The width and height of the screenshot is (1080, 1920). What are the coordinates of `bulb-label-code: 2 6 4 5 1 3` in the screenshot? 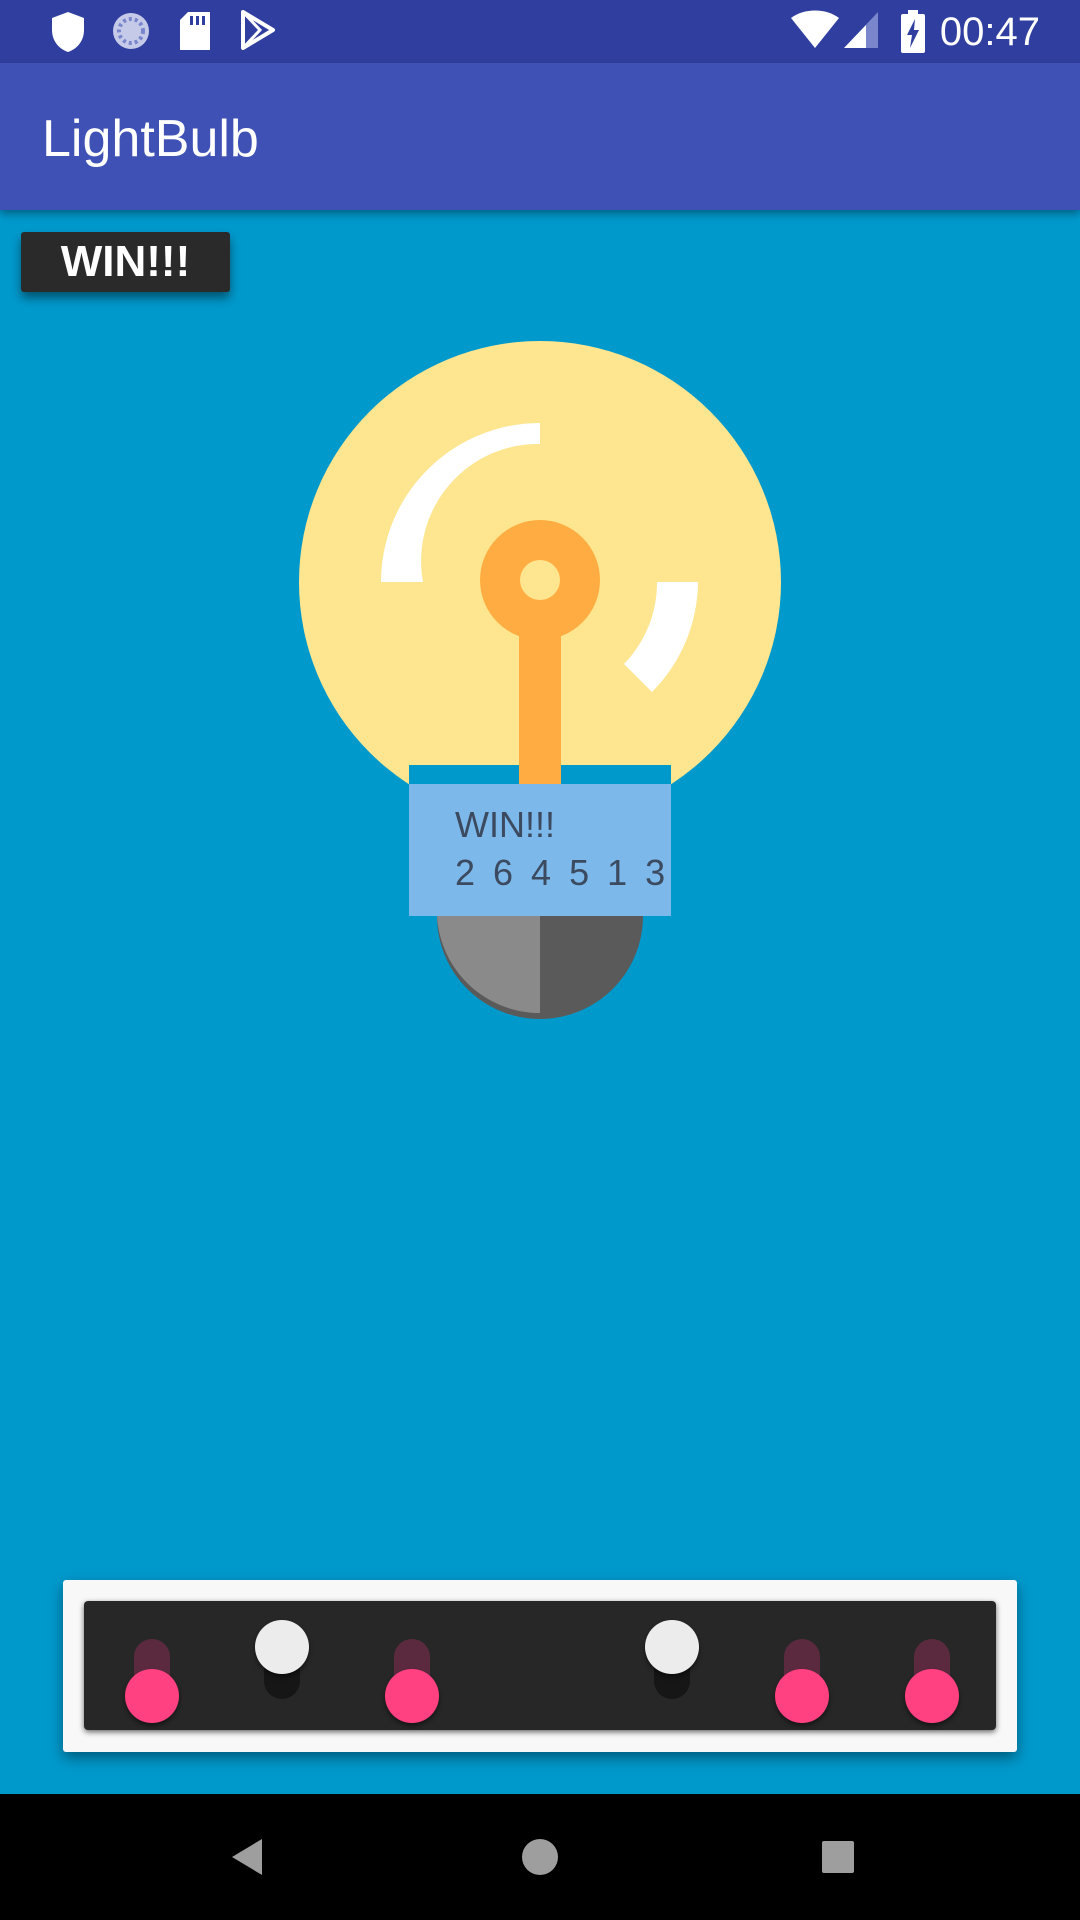 It's located at (562, 872).